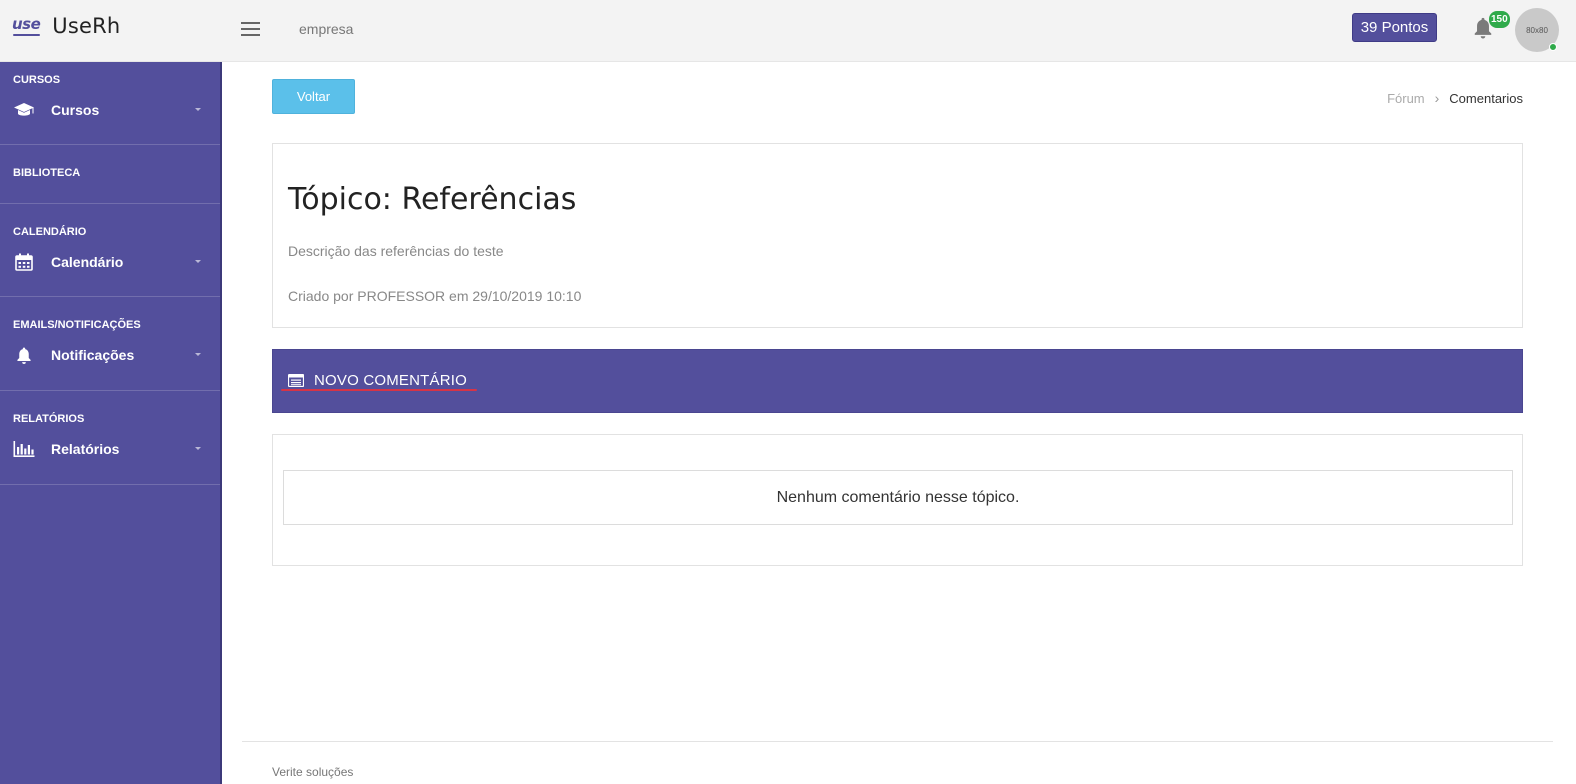 The height and width of the screenshot is (784, 1576). What do you see at coordinates (897, 381) in the screenshot?
I see `new-comment-button: NOVO COMENTÁRIO` at bounding box center [897, 381].